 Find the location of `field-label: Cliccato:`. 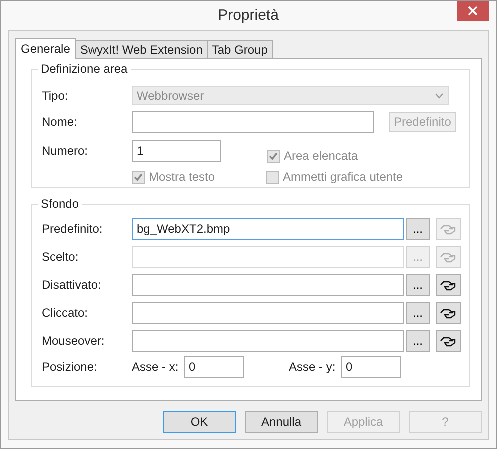

field-label: Cliccato: is located at coordinates (66, 313).